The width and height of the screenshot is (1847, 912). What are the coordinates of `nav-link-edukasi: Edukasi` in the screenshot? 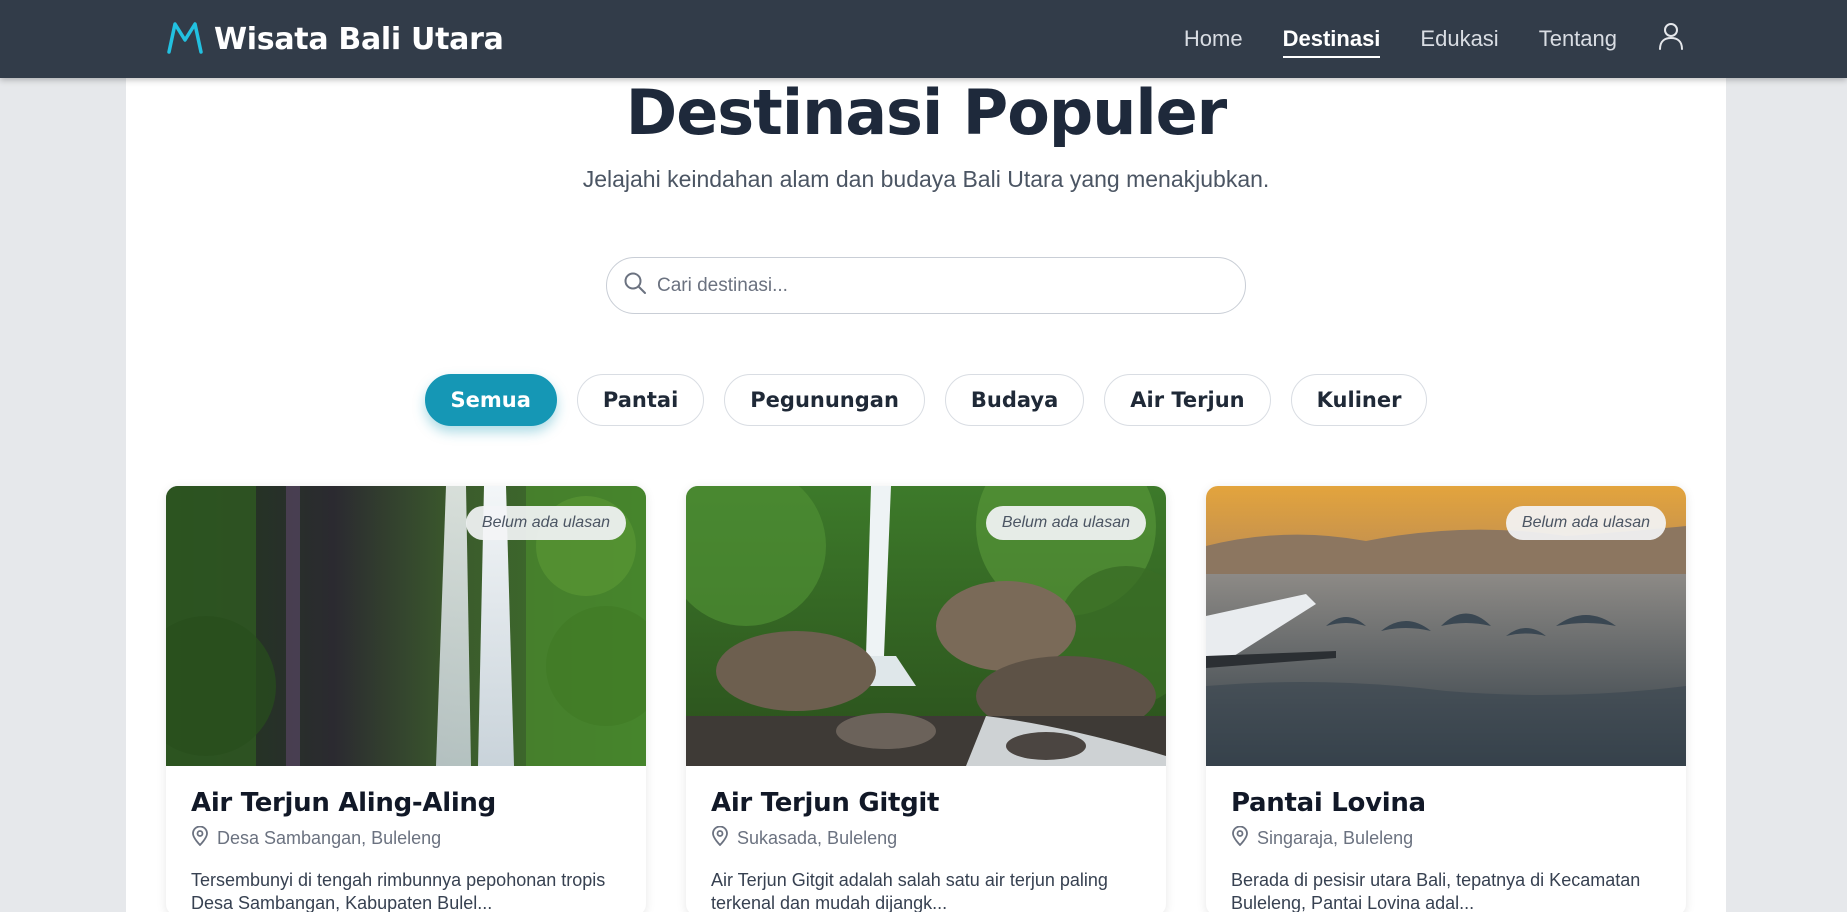 It's located at (1459, 39).